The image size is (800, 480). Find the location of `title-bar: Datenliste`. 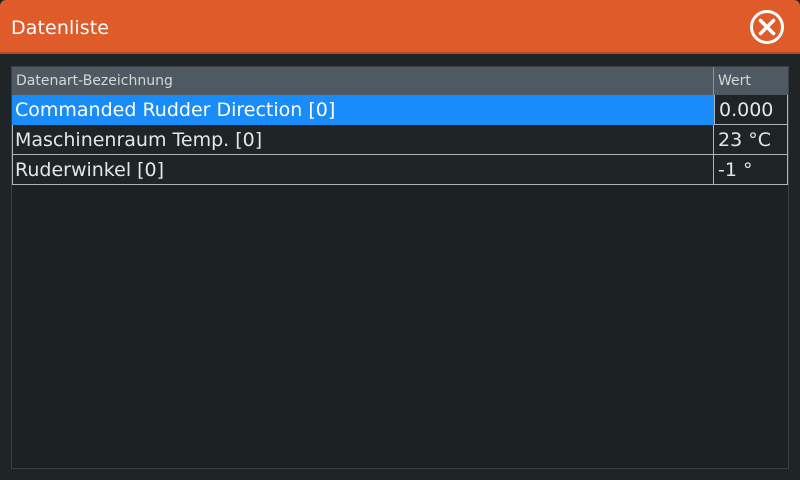

title-bar: Datenliste is located at coordinates (400, 27).